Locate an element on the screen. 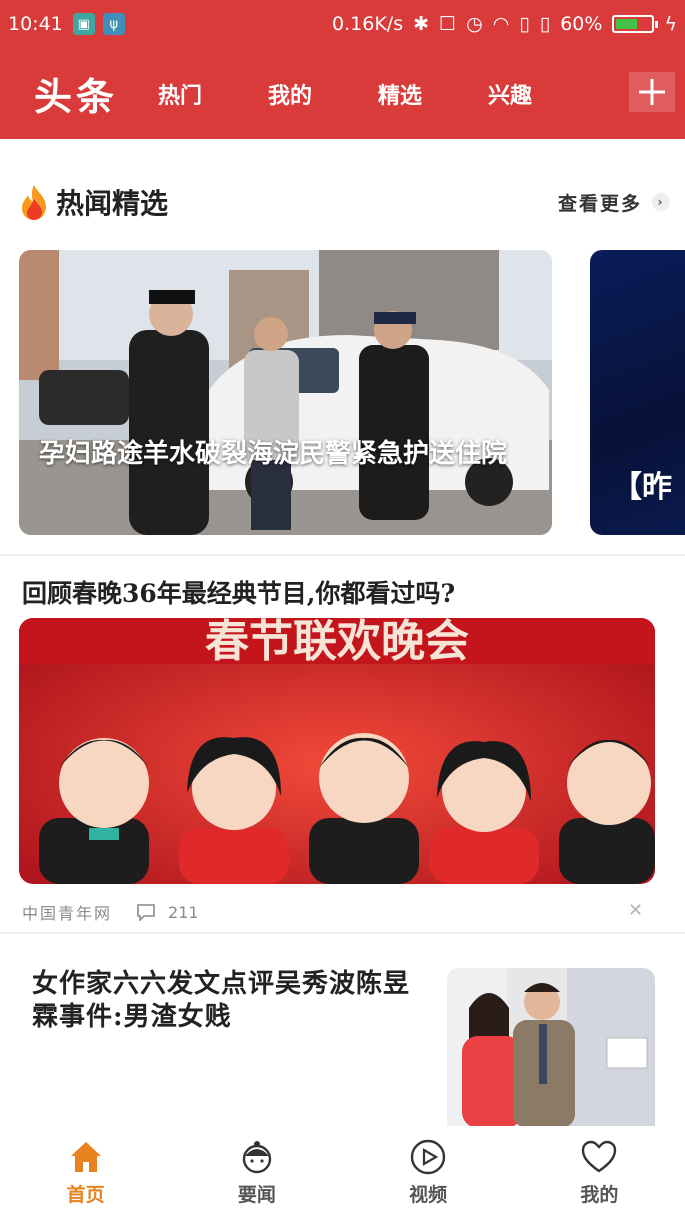 This screenshot has width=685, height=1218. bottom-nav: 首页 要闻 视频 我的 is located at coordinates (342, 1172).